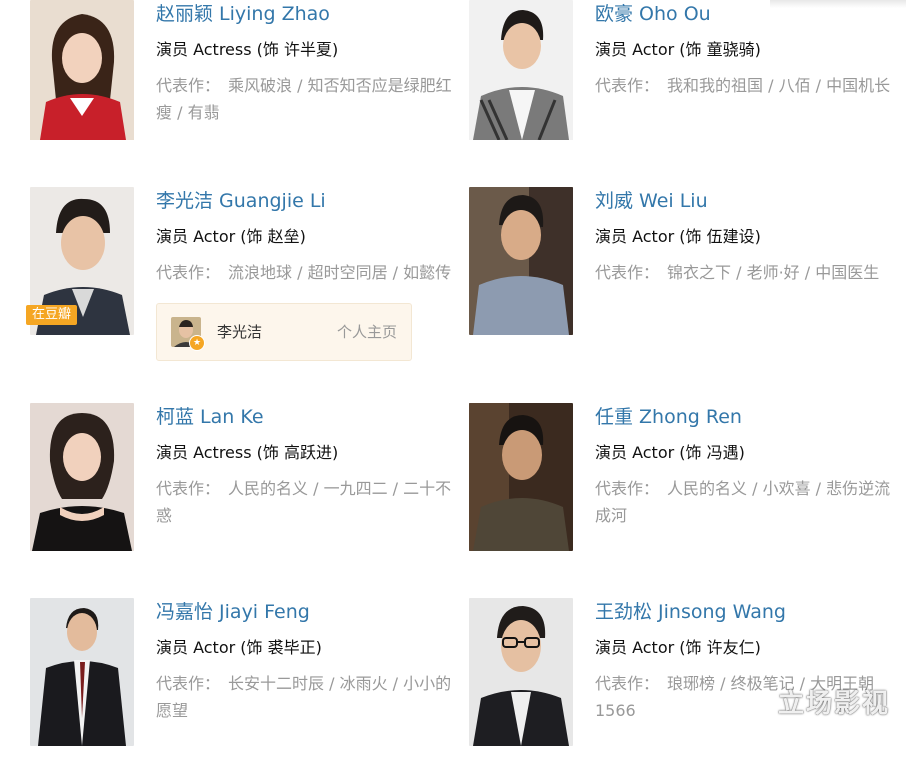  What do you see at coordinates (678, 647) in the screenshot?
I see `actor-role: 演员 Actor (饰 许友仁)` at bounding box center [678, 647].